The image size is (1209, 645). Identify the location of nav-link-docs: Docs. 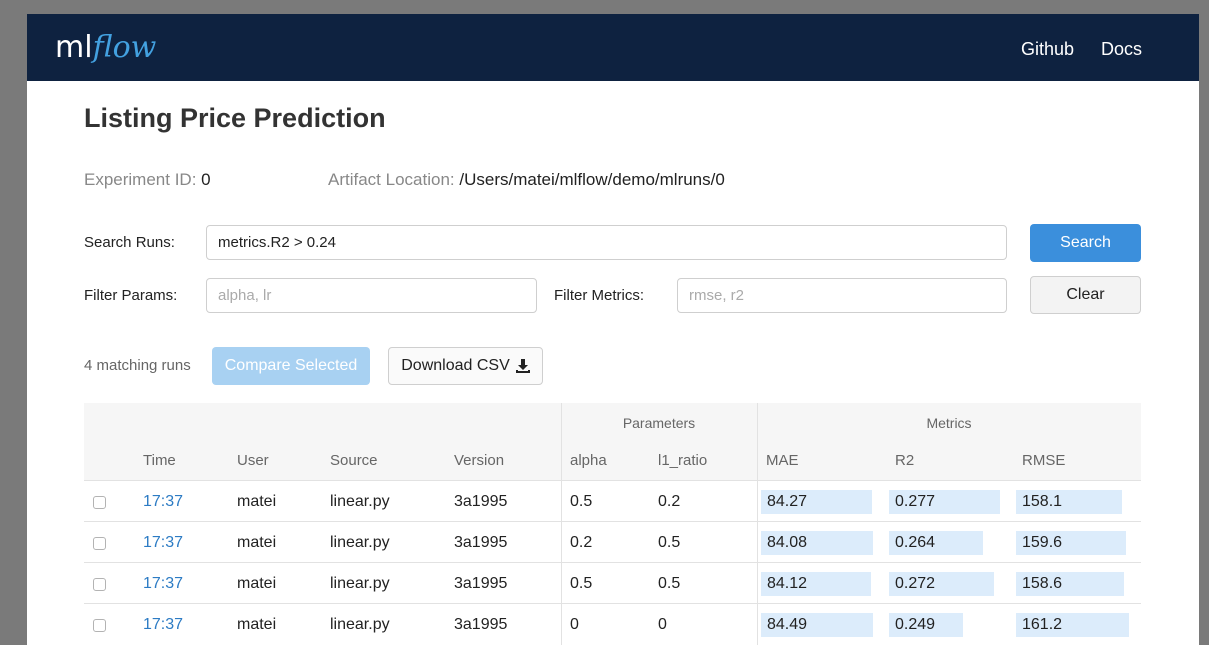
(1121, 49).